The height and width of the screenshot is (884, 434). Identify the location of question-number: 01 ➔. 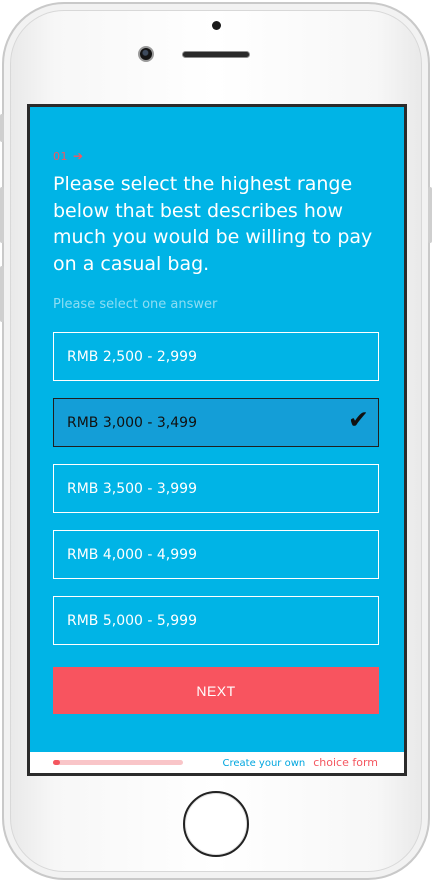
(68, 156).